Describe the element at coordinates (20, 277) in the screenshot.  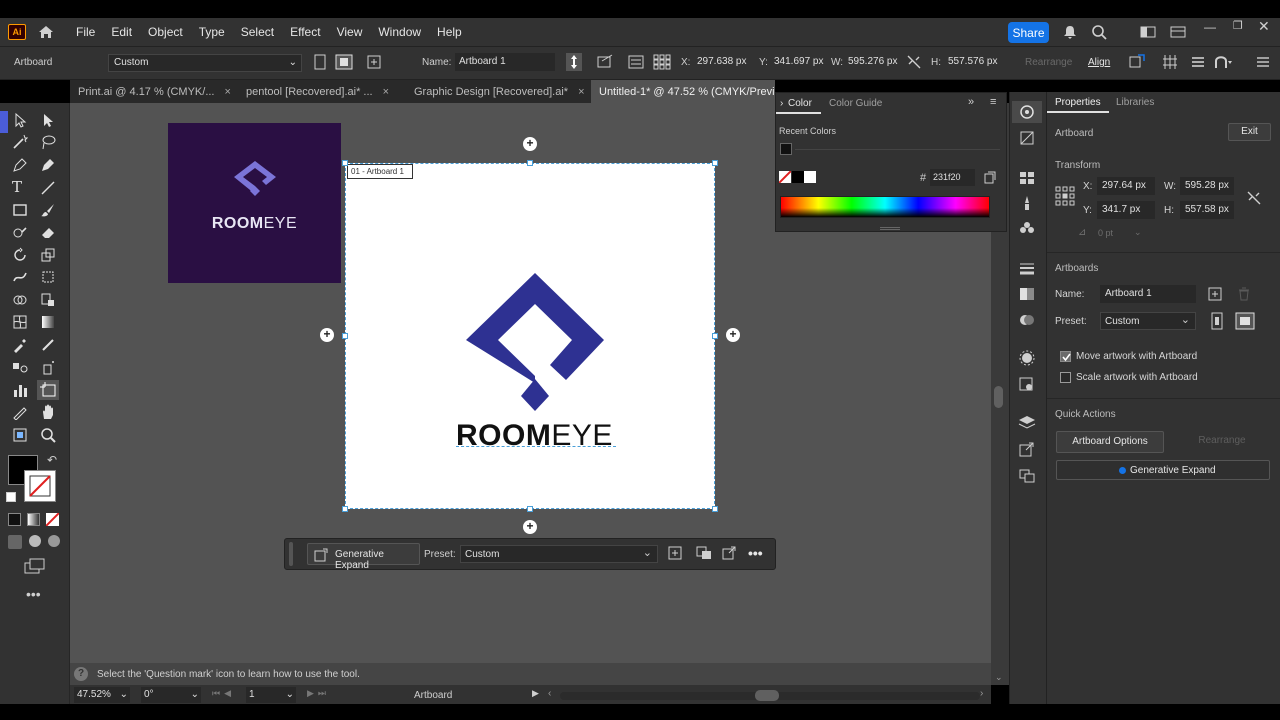
I see `warp-tool-icon` at that location.